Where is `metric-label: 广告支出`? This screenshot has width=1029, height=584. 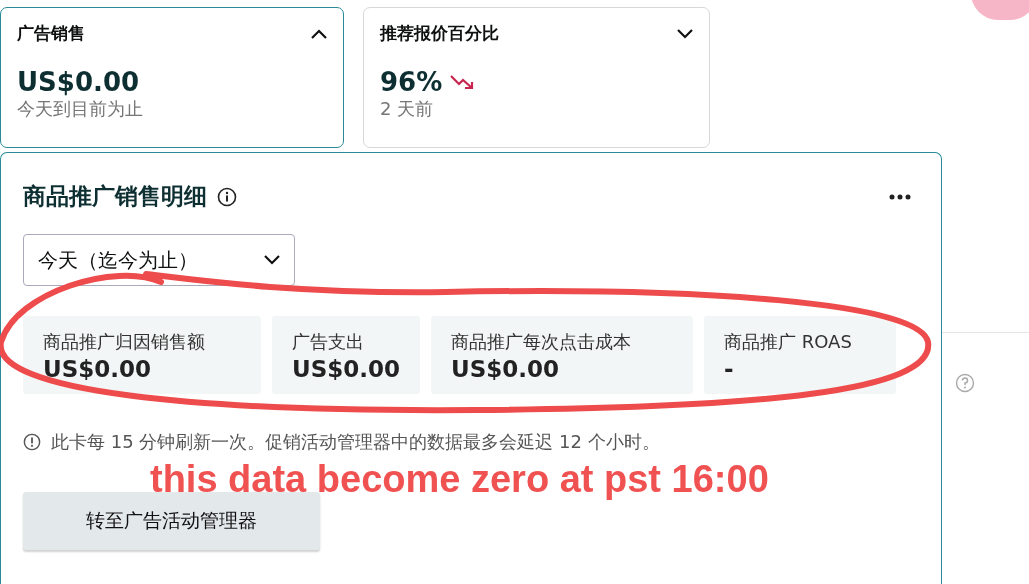 metric-label: 广告支出 is located at coordinates (328, 342).